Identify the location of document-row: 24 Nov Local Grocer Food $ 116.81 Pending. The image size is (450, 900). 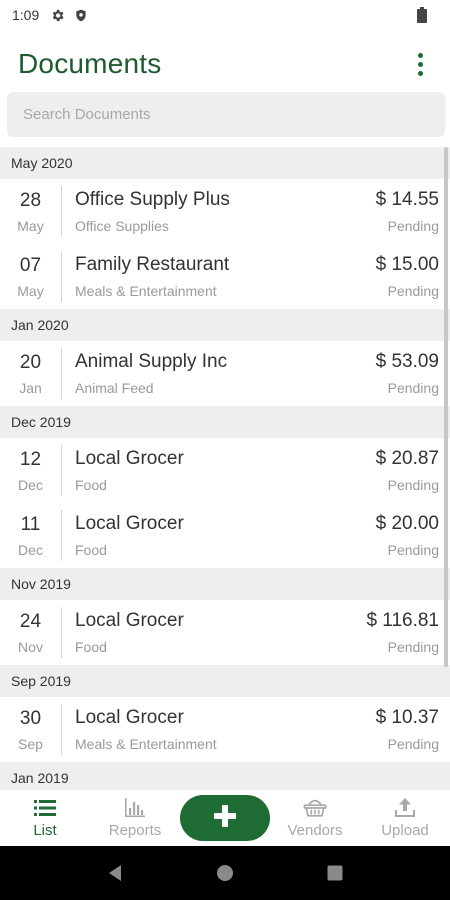
(225, 632).